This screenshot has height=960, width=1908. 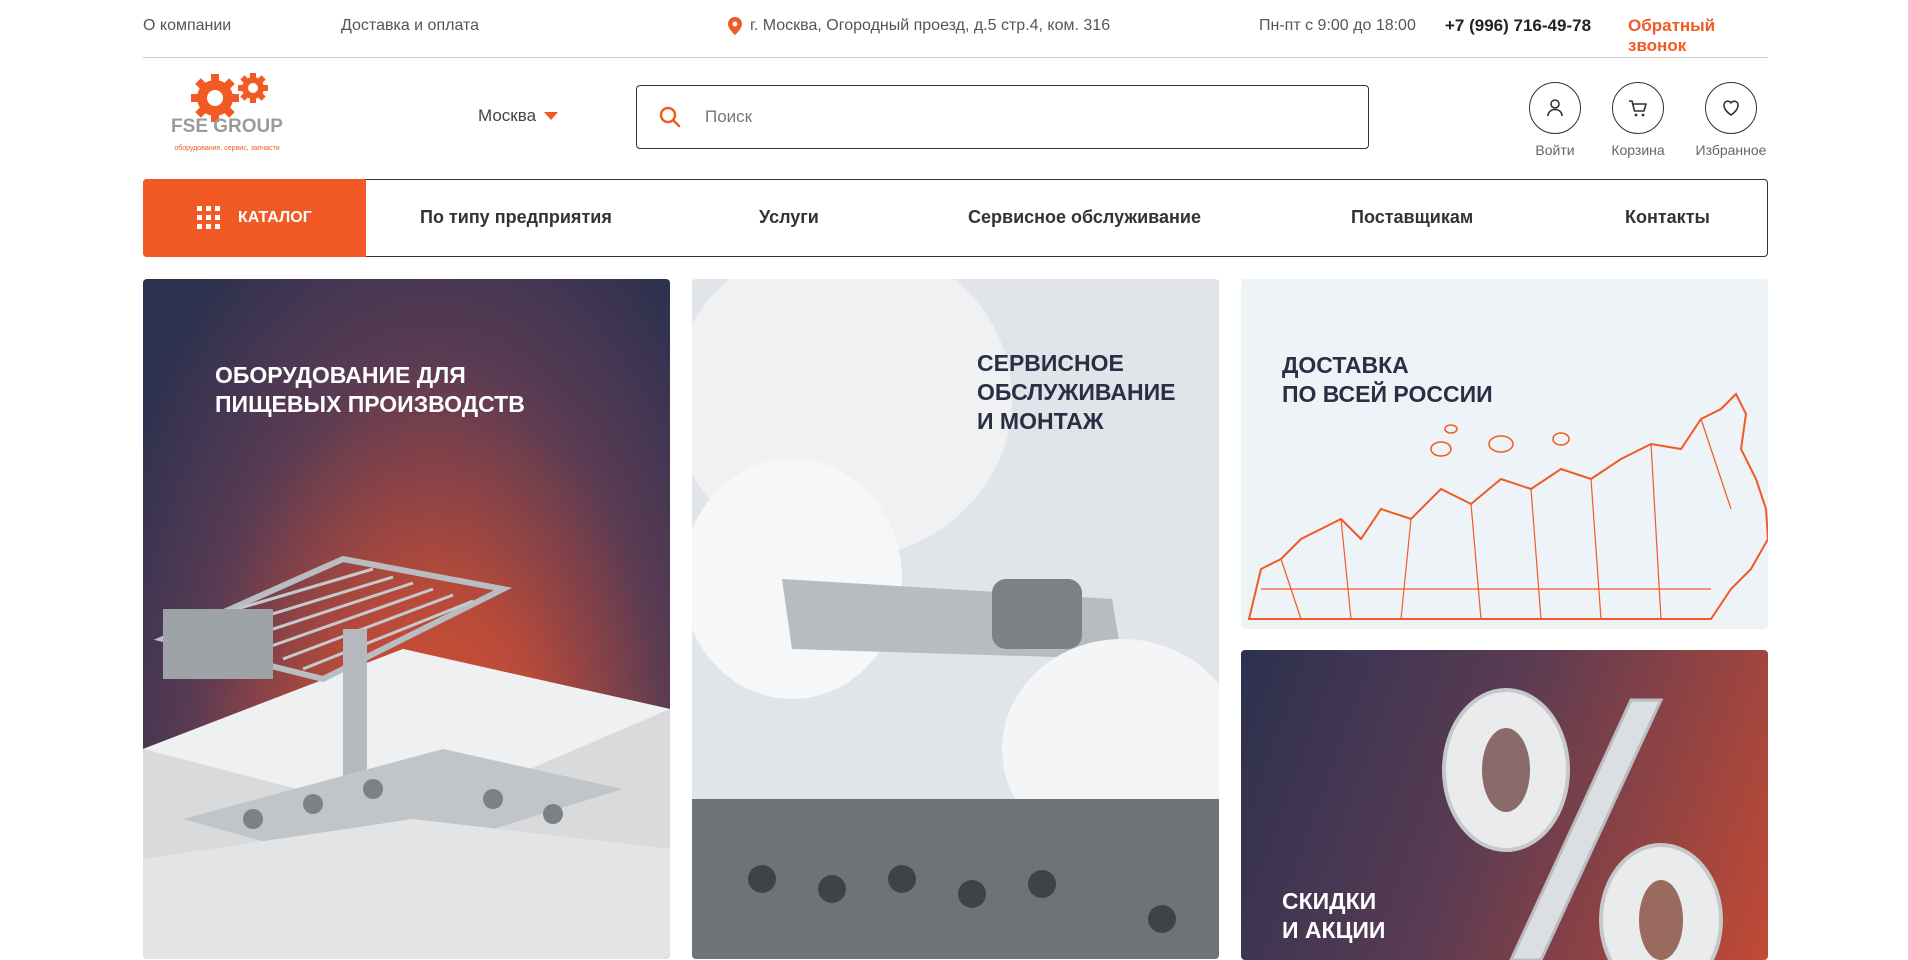 I want to click on about-link: О компании, so click(x=187, y=26).